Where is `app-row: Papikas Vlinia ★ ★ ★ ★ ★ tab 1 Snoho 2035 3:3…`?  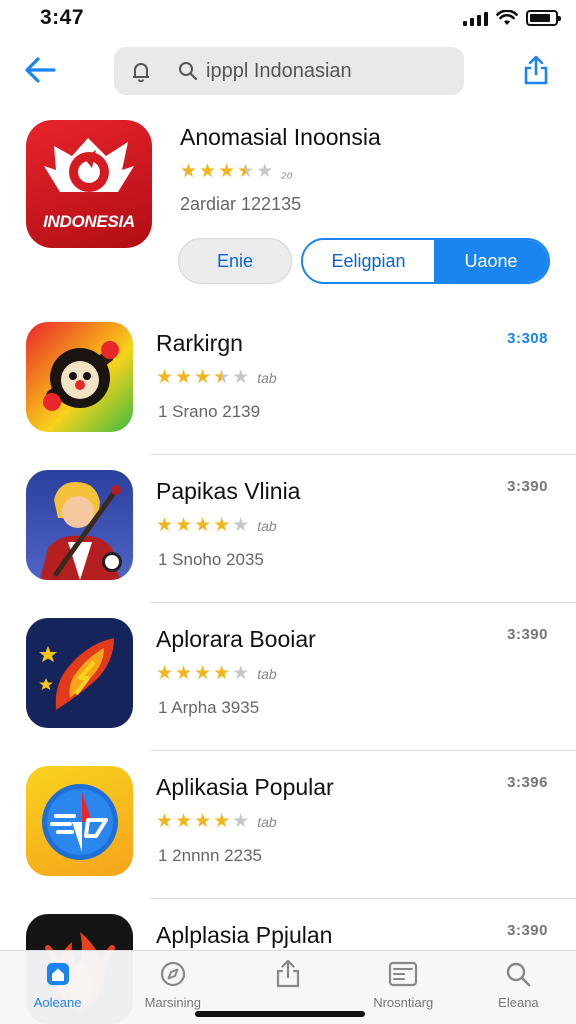 app-row: Papikas Vlinia ★ ★ ★ ★ ★ tab 1 Snoho 2035 3:3… is located at coordinates (288, 528).